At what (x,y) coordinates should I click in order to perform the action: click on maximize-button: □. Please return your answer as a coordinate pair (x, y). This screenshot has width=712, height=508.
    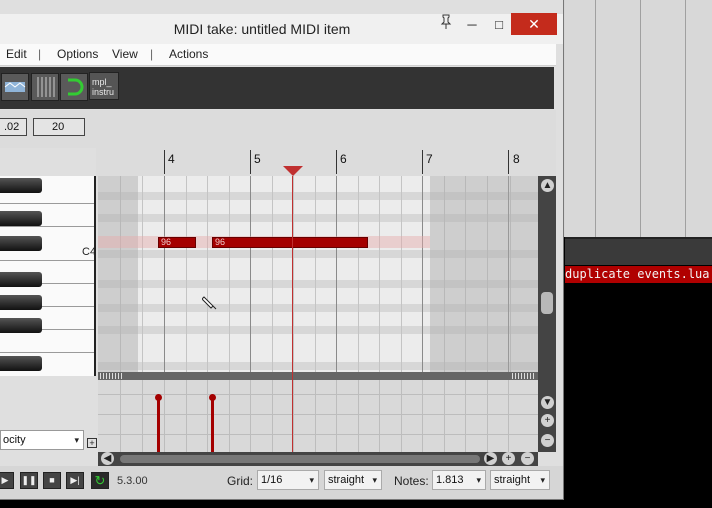
    Looking at the image, I should click on (499, 25).